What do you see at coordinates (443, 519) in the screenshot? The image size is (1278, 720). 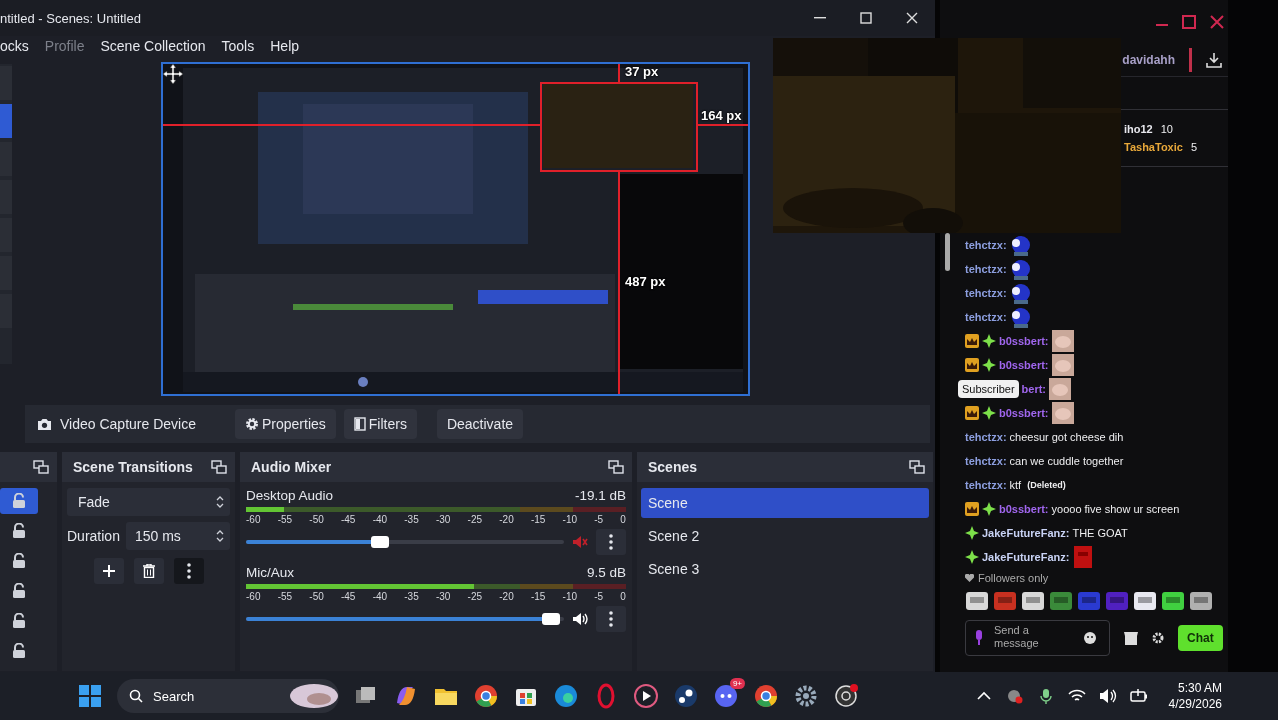 I see `scale-label: -30` at bounding box center [443, 519].